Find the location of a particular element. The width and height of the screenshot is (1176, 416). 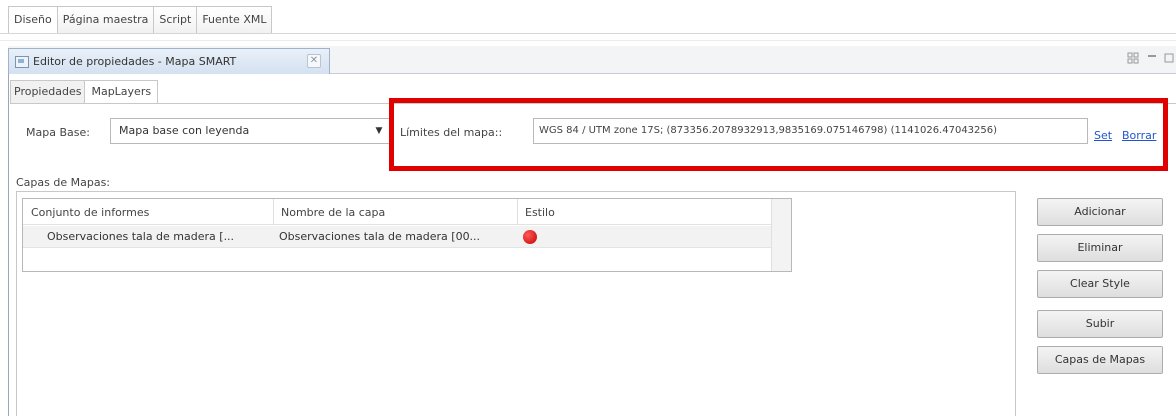

map-base-label: Mapa Base: is located at coordinates (58, 132).